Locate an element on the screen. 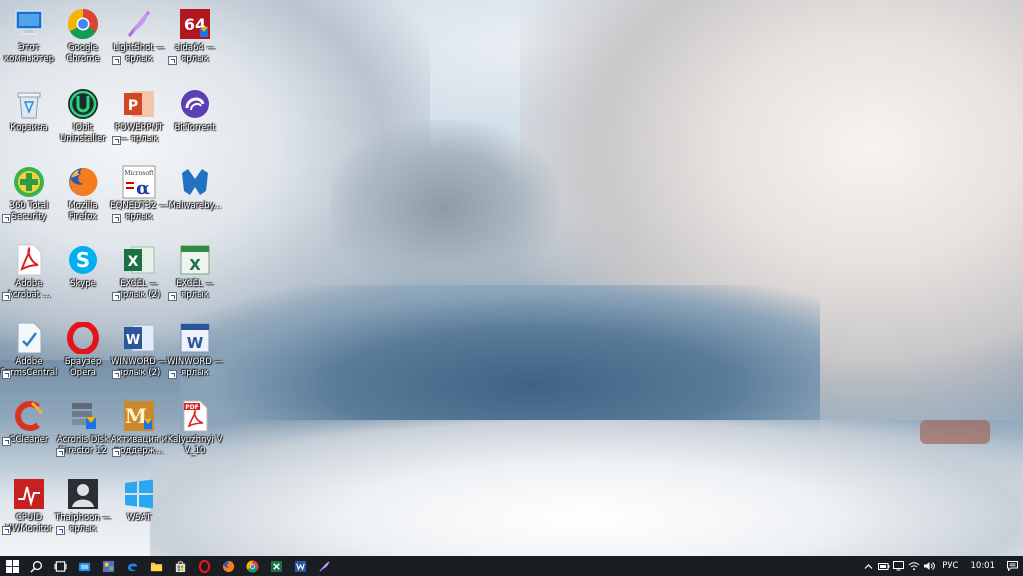  desktop-icon-powerpoint: P POWERPNT — ярлык is located at coordinates (139, 115).